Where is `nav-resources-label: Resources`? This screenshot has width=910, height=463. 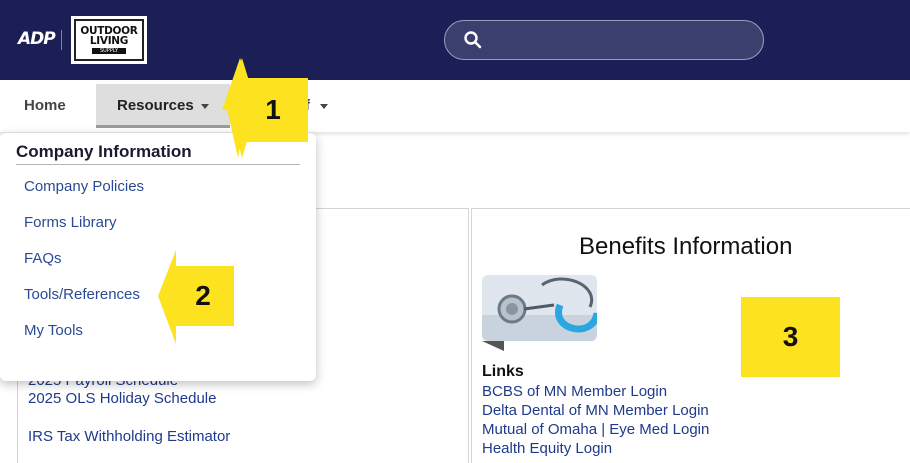 nav-resources-label: Resources is located at coordinates (155, 105).